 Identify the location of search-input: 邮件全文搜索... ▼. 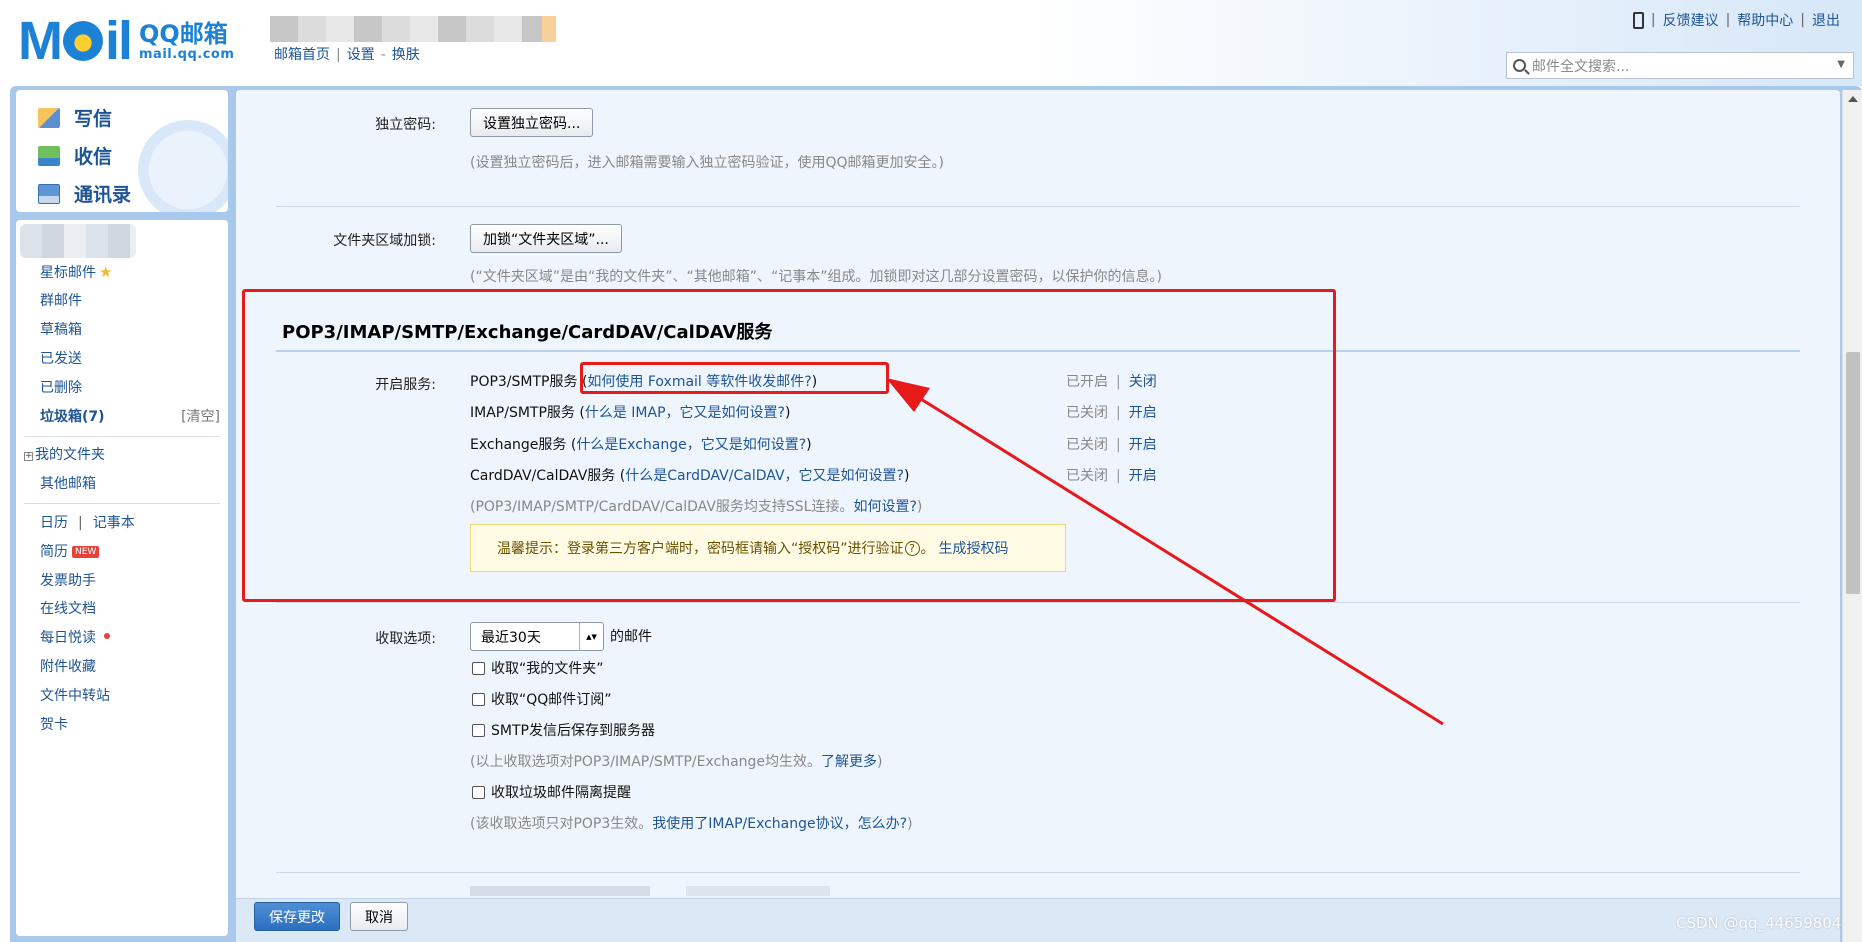
(1680, 65).